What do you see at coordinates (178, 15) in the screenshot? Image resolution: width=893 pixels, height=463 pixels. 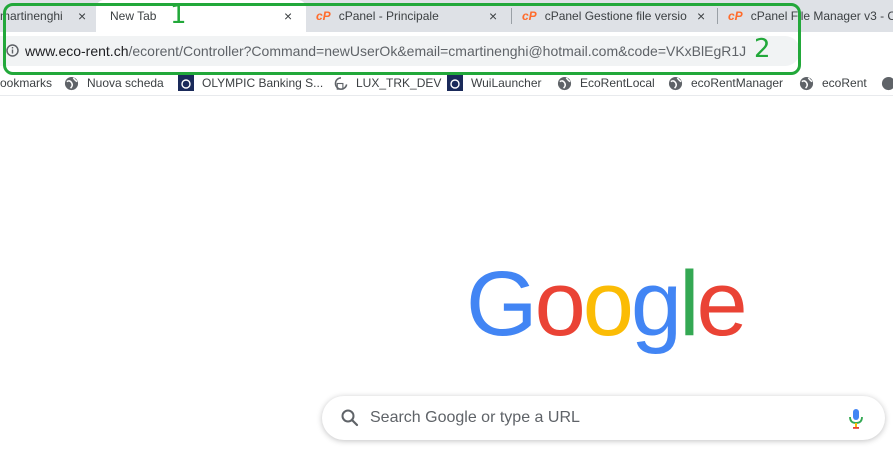 I see `annotation-number-1: 1` at bounding box center [178, 15].